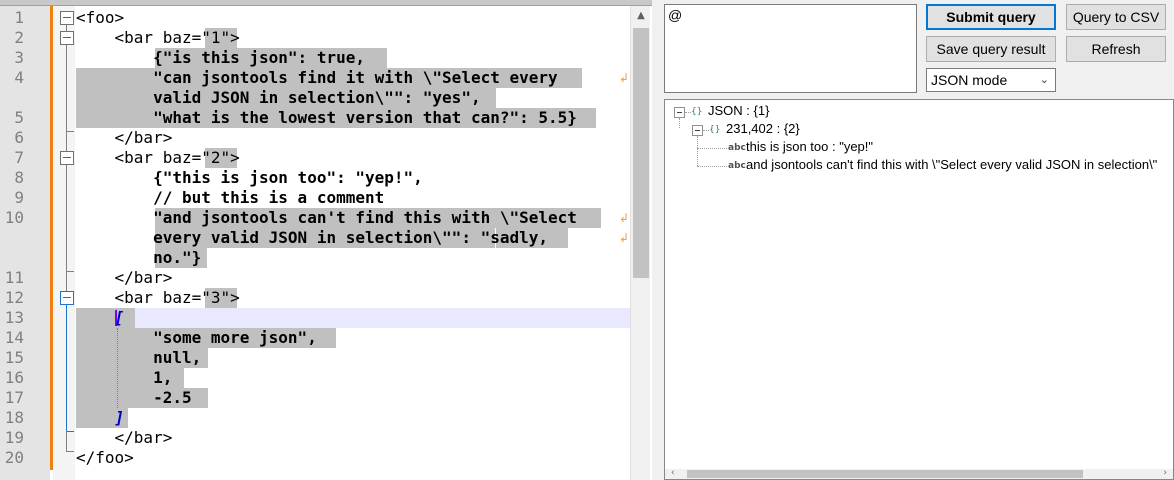 This screenshot has width=1174, height=480. I want to click on line-number: 19, so click(14, 437).